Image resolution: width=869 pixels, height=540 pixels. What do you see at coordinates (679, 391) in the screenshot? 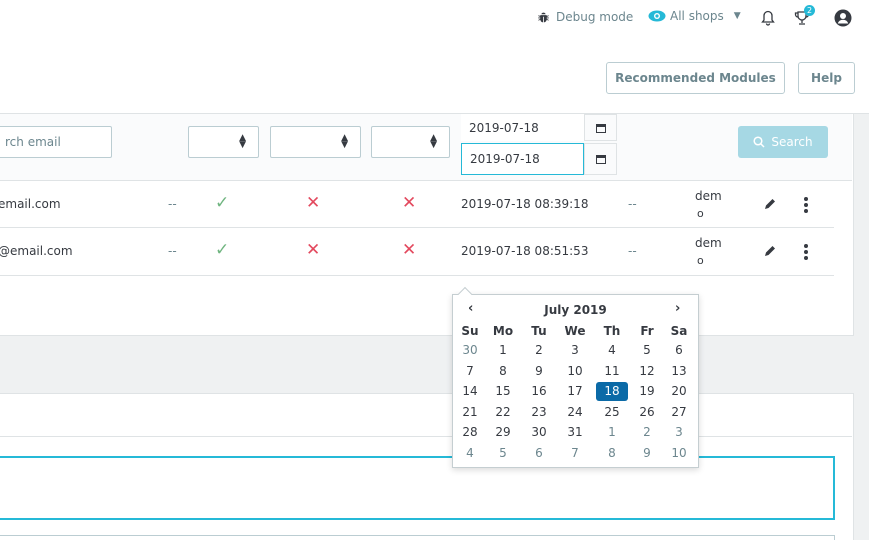
I see `day-cell: 20` at bounding box center [679, 391].